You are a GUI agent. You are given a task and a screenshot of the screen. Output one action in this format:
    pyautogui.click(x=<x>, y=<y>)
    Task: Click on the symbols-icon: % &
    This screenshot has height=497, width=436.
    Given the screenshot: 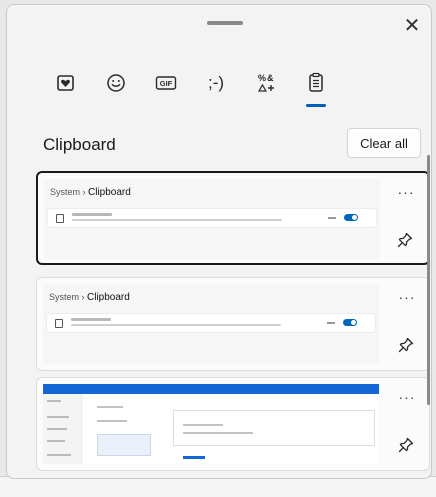 What is the action you would take?
    pyautogui.click(x=265, y=82)
    